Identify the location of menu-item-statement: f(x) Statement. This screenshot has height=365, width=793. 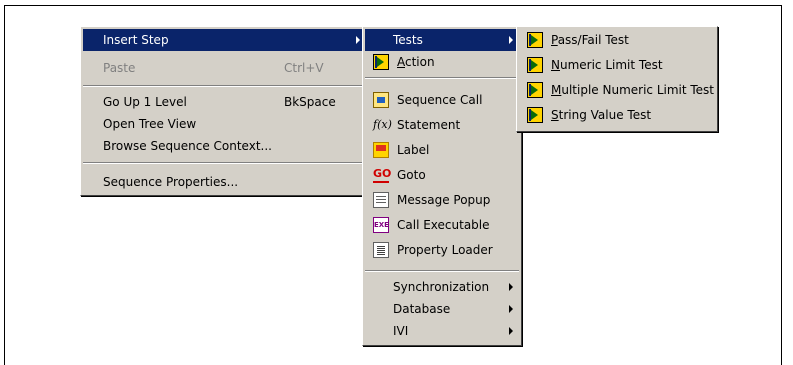
(442, 125).